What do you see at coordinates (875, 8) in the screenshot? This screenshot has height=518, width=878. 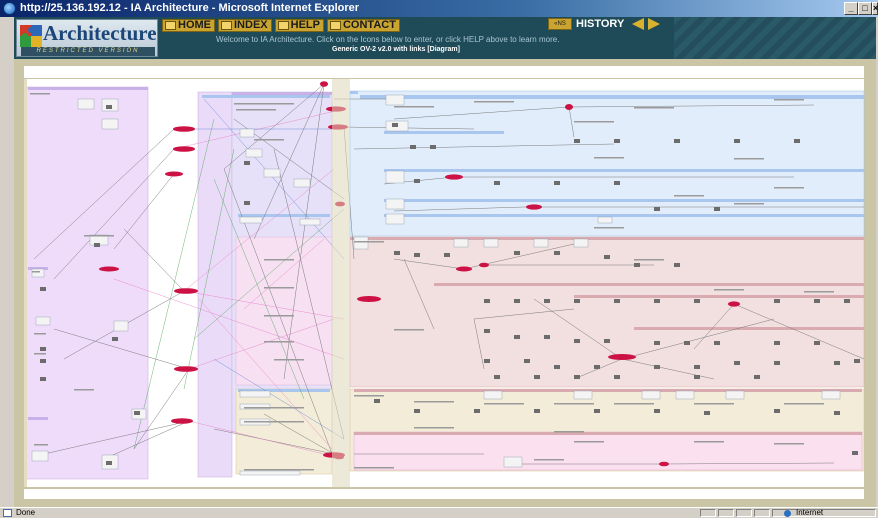 I see `close-button: ×` at bounding box center [875, 8].